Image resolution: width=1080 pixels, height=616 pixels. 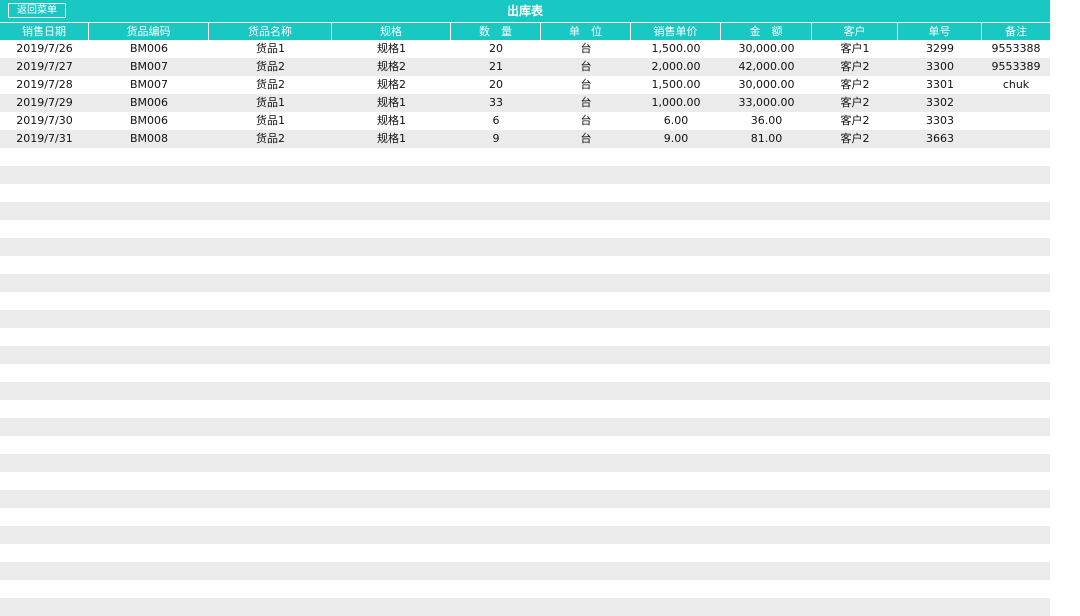 What do you see at coordinates (44, 31) in the screenshot?
I see `header-sales-date: 销售日期` at bounding box center [44, 31].